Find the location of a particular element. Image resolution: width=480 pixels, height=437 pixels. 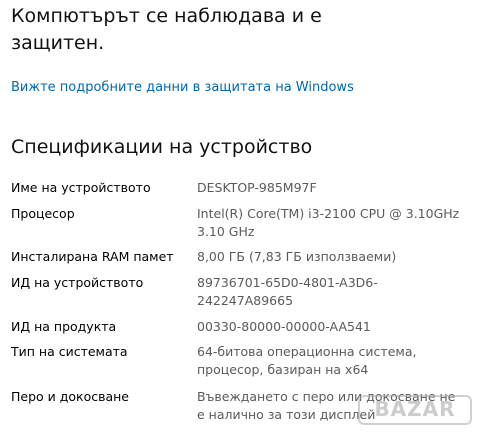

spec-label: ИД на устройството is located at coordinates (77, 282).